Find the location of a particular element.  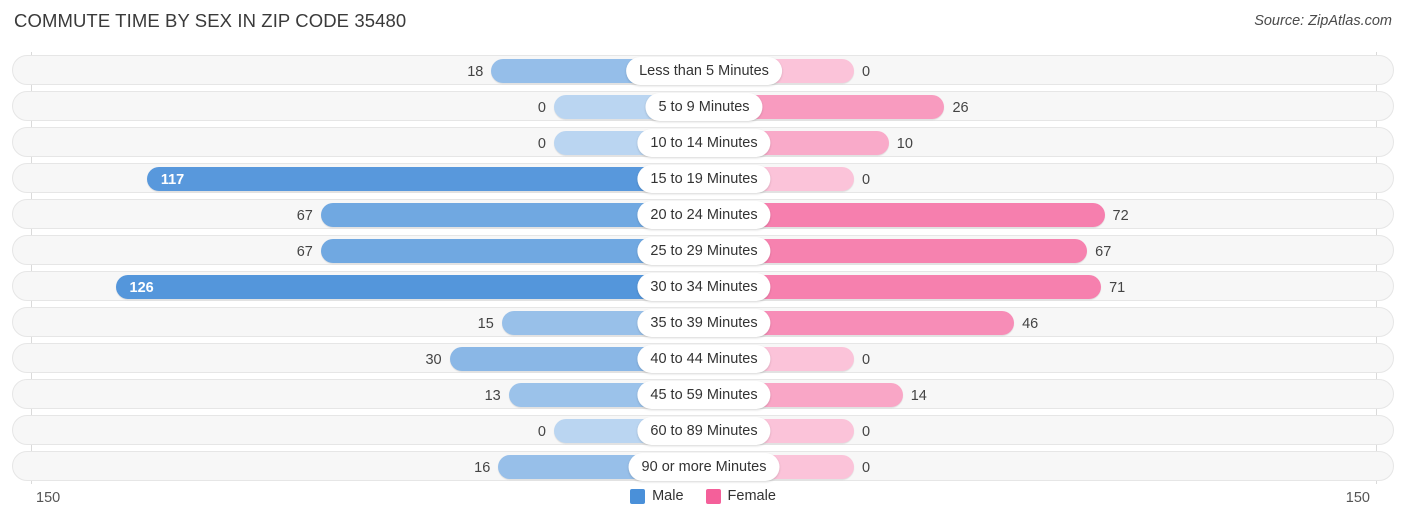

table-row: 126 71 30 to 34 Minutes is located at coordinates (703, 286).